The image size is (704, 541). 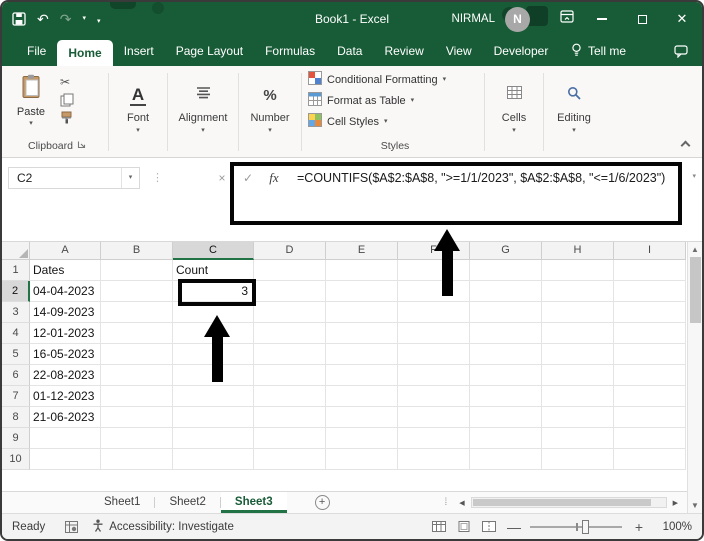 What do you see at coordinates (36, 51) in the screenshot?
I see `tab-file: File` at bounding box center [36, 51].